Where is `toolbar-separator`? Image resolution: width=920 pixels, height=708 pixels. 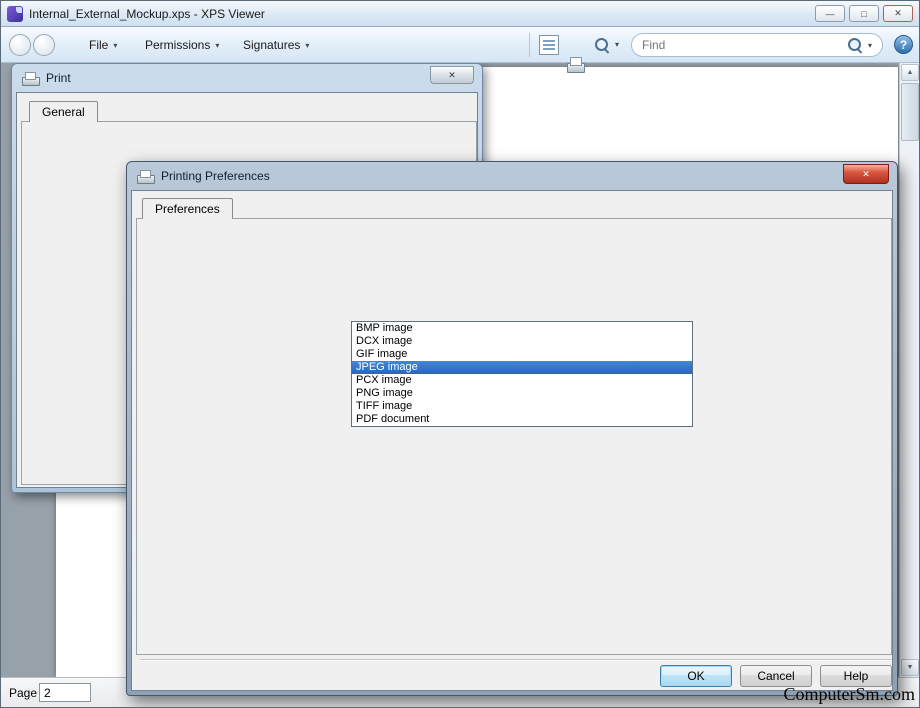 toolbar-separator is located at coordinates (529, 45).